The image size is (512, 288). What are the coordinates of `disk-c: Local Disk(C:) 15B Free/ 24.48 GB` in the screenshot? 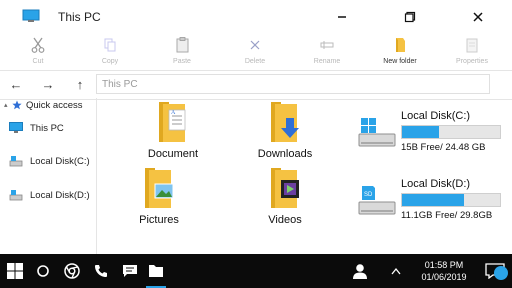 It's located at (432, 135).